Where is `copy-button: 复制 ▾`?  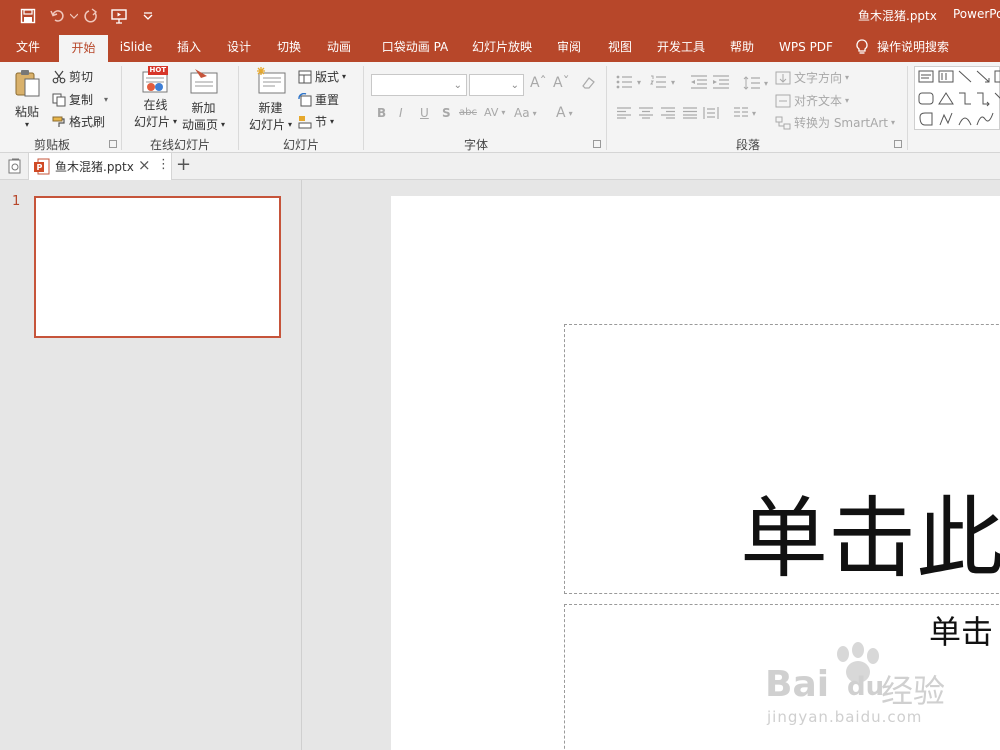 copy-button: 复制 ▾ is located at coordinates (80, 99).